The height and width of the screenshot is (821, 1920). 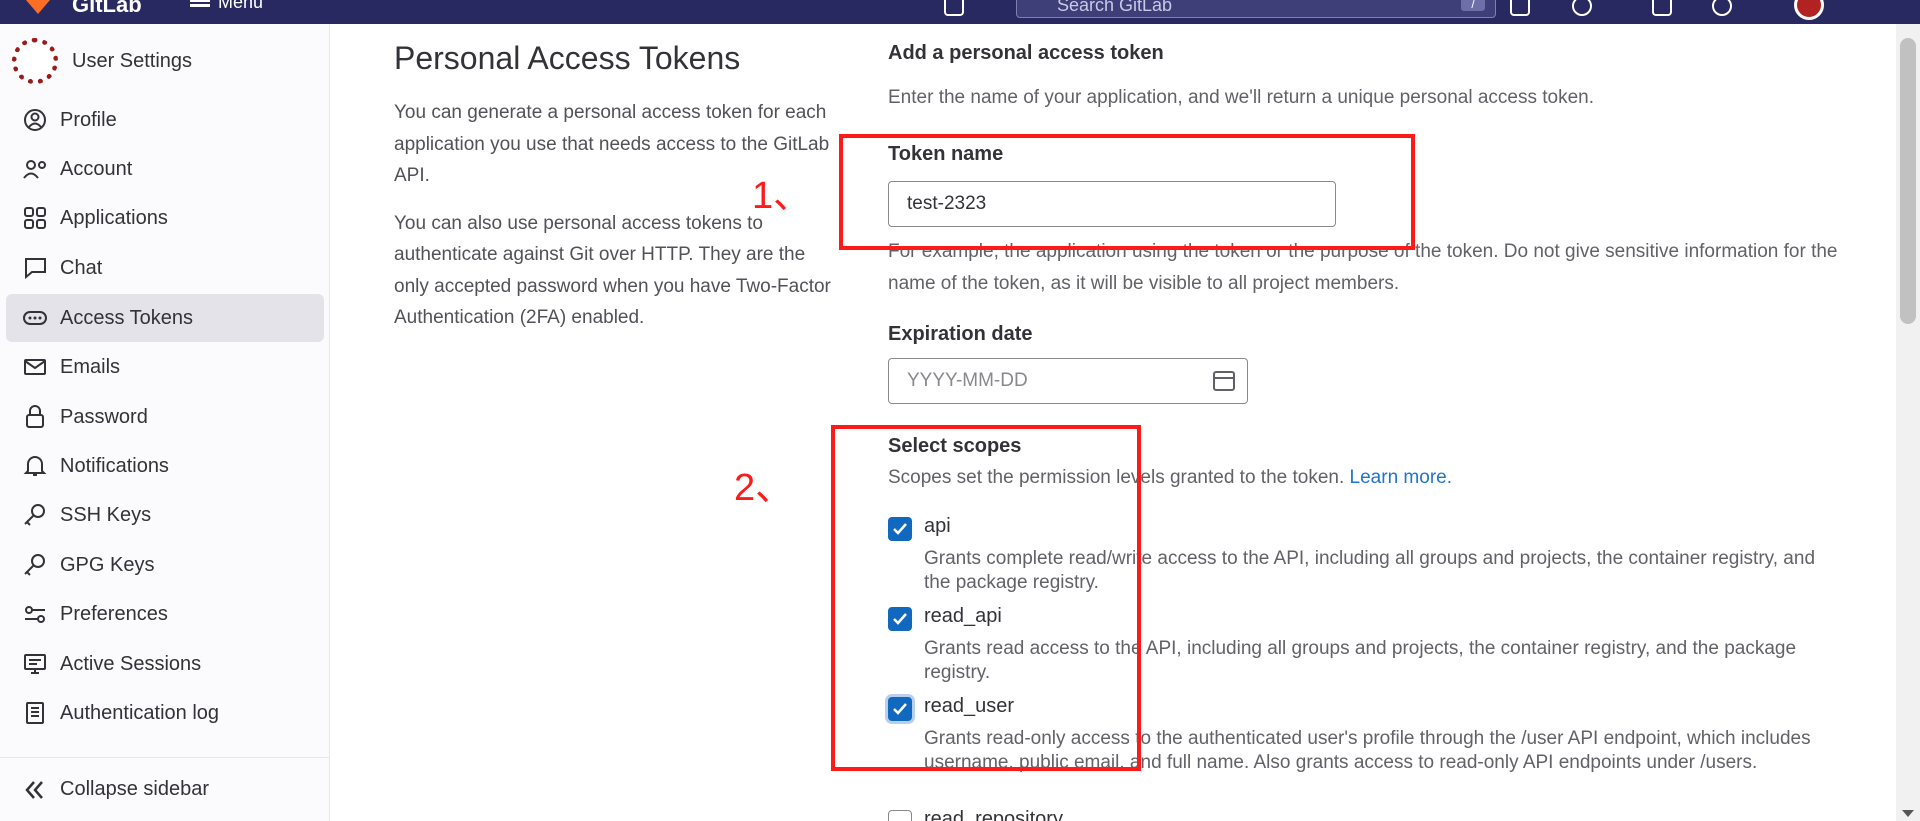 What do you see at coordinates (114, 613) in the screenshot?
I see `sidebar-item-label: Preferences` at bounding box center [114, 613].